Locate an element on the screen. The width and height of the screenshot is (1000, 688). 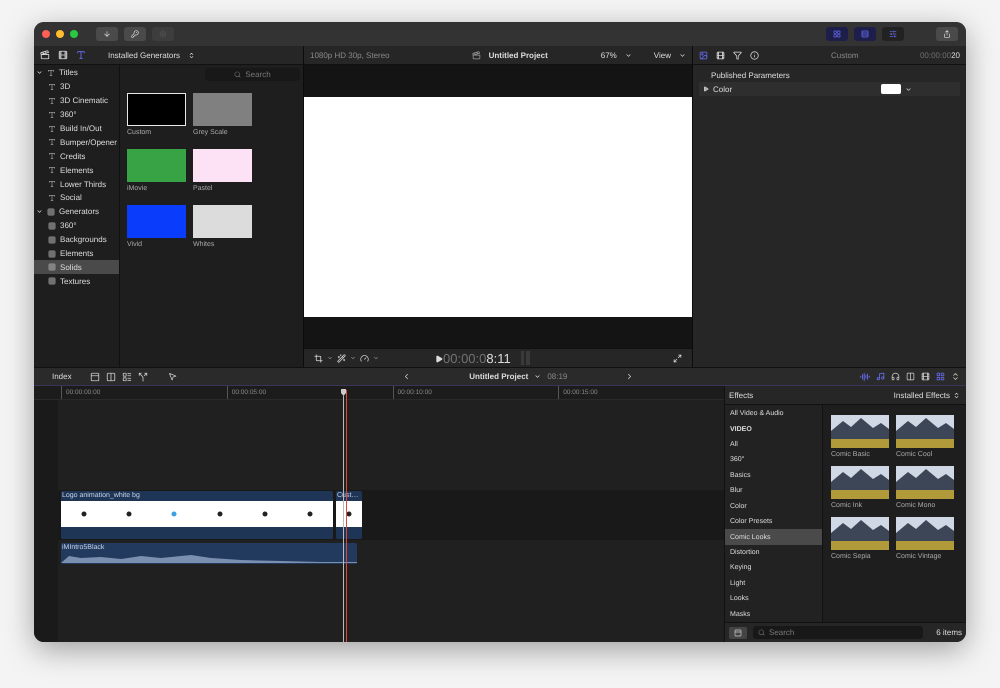
browser-source: Installed Generators is located at coordinates (144, 55).